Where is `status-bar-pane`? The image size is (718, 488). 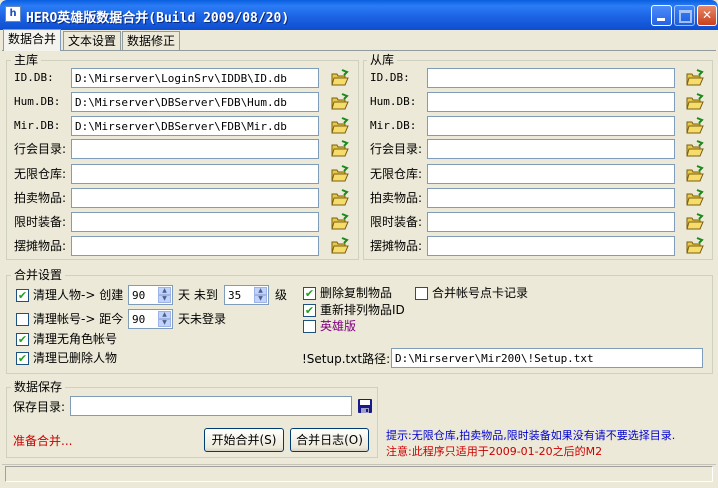
status-bar-pane is located at coordinates (359, 474).